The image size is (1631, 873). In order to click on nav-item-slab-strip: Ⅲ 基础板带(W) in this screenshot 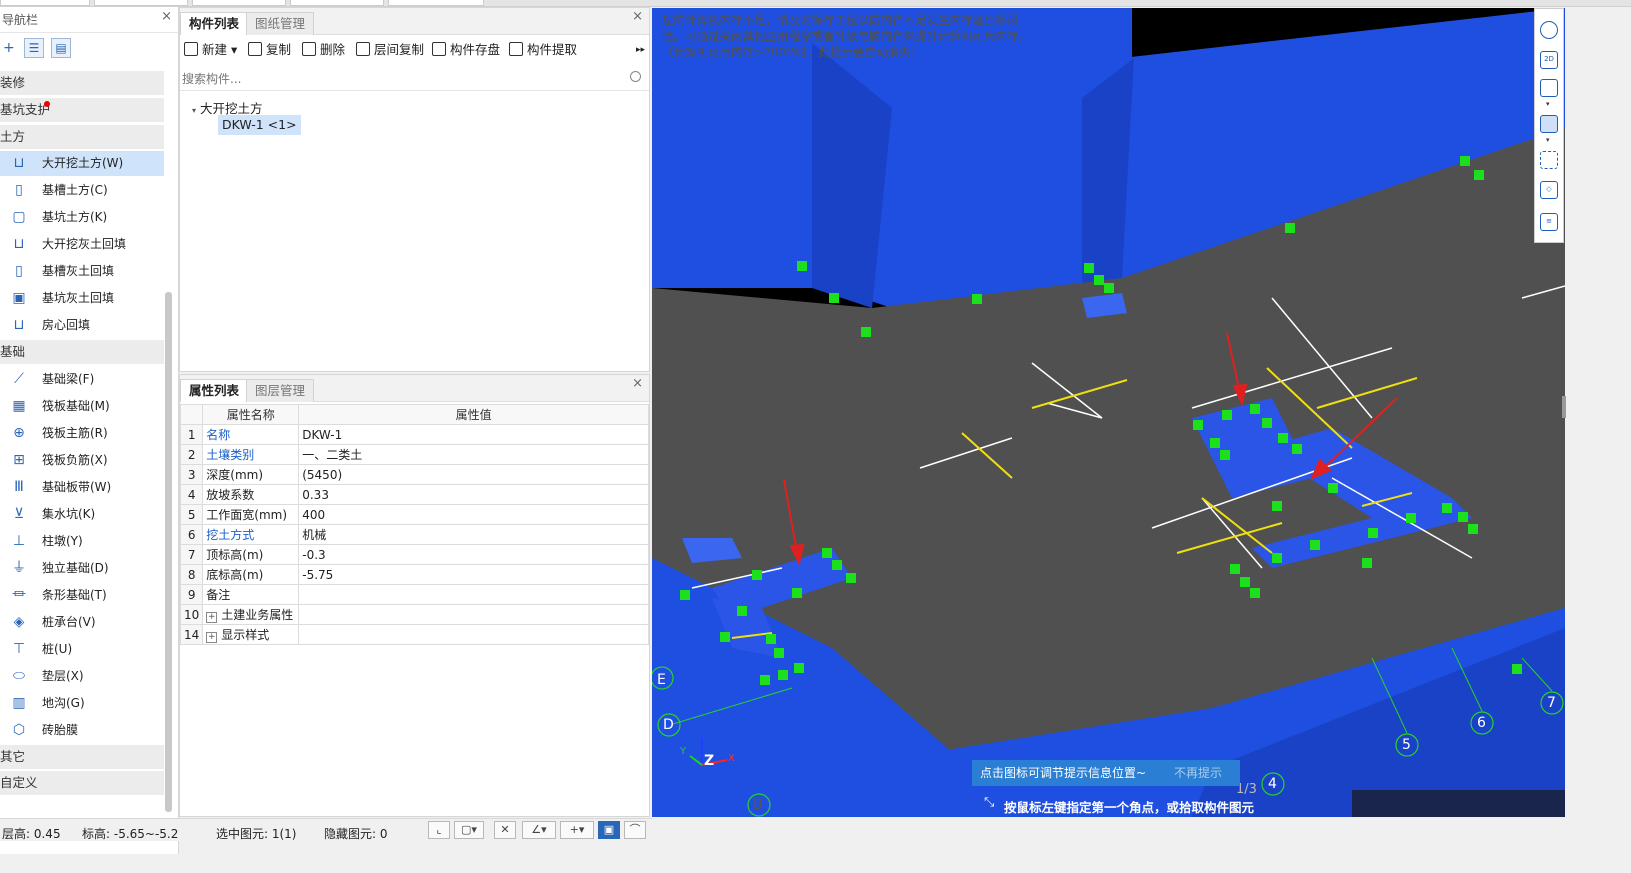, I will do `click(82, 487)`.